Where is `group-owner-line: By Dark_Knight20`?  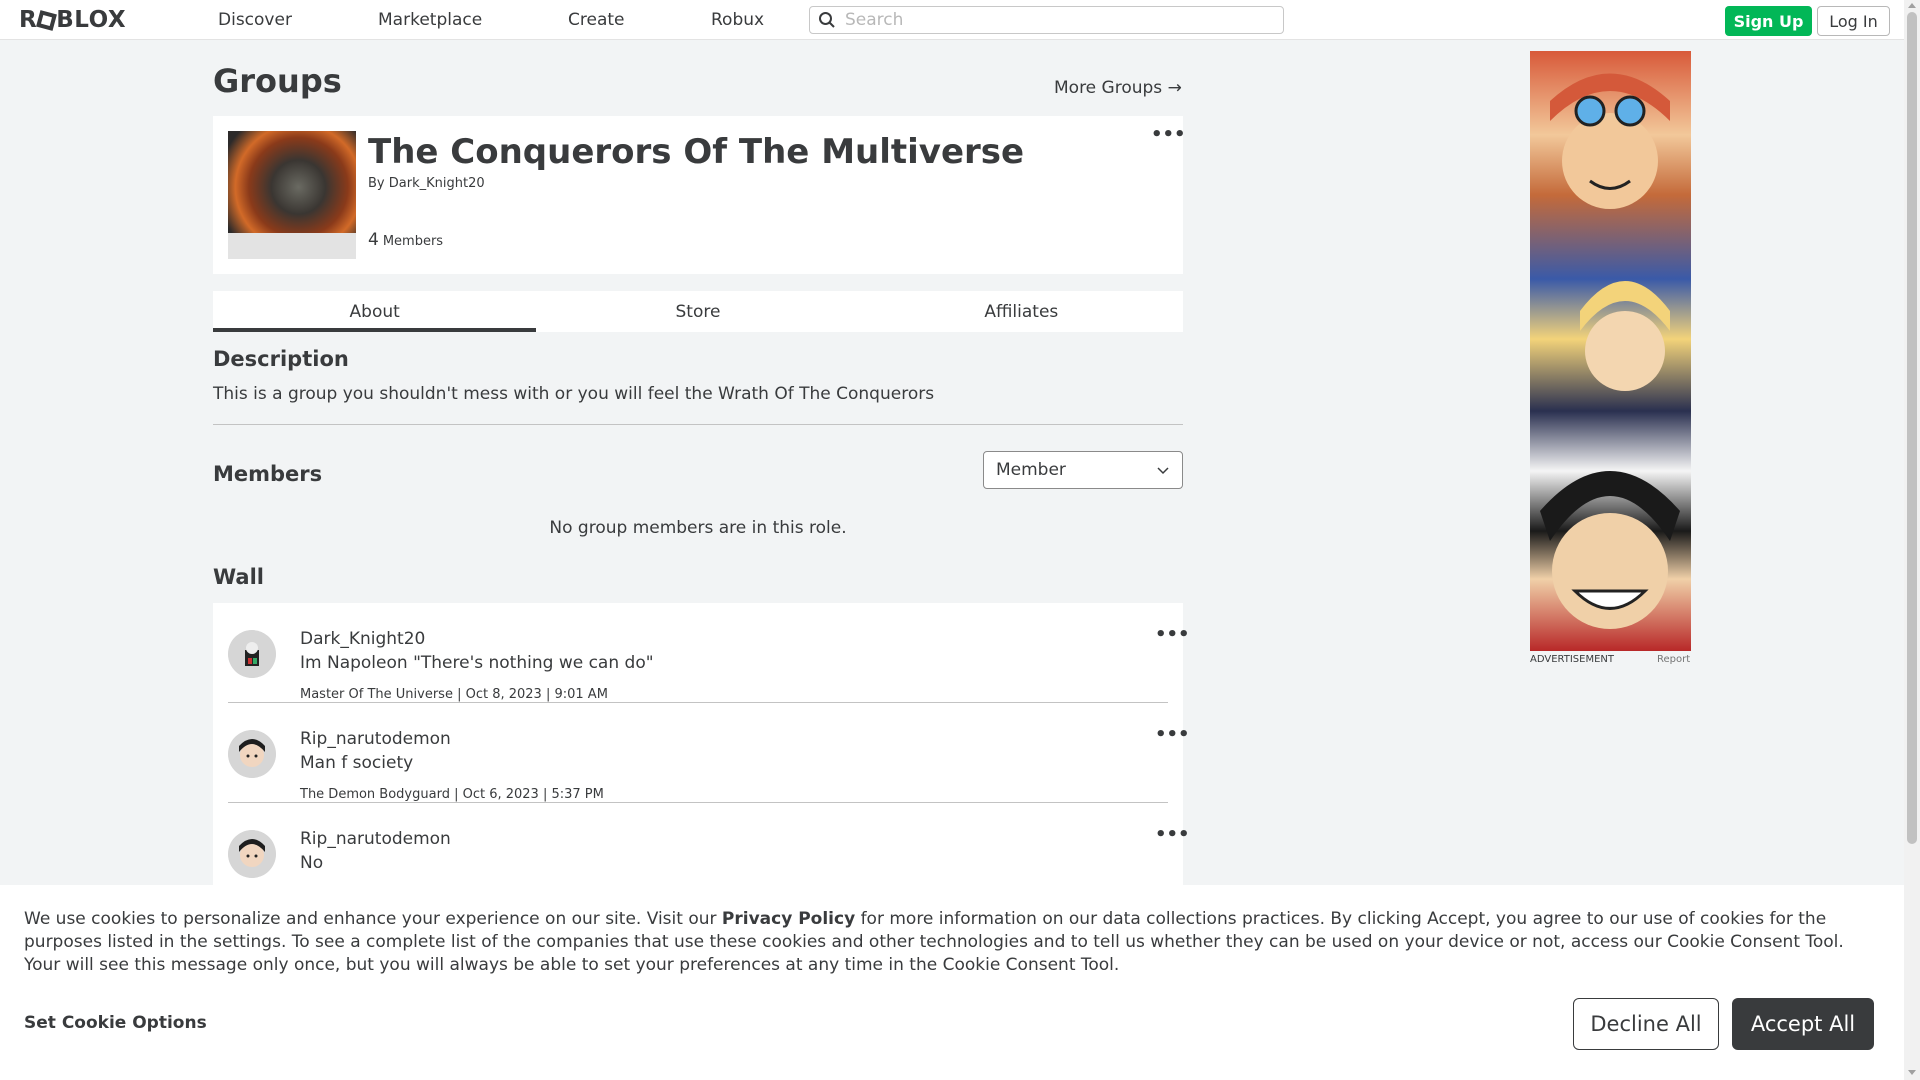 group-owner-line: By Dark_Knight20 is located at coordinates (426, 183).